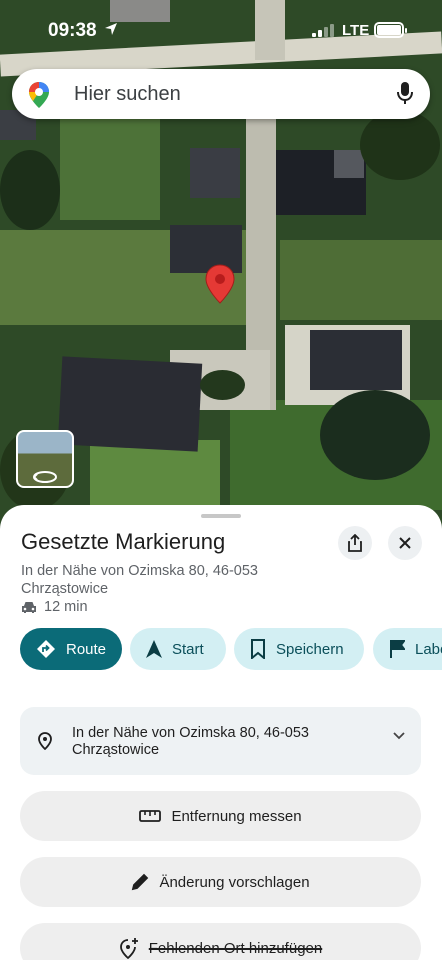 Image resolution: width=442 pixels, height=960 pixels. I want to click on start-chip: Start, so click(178, 649).